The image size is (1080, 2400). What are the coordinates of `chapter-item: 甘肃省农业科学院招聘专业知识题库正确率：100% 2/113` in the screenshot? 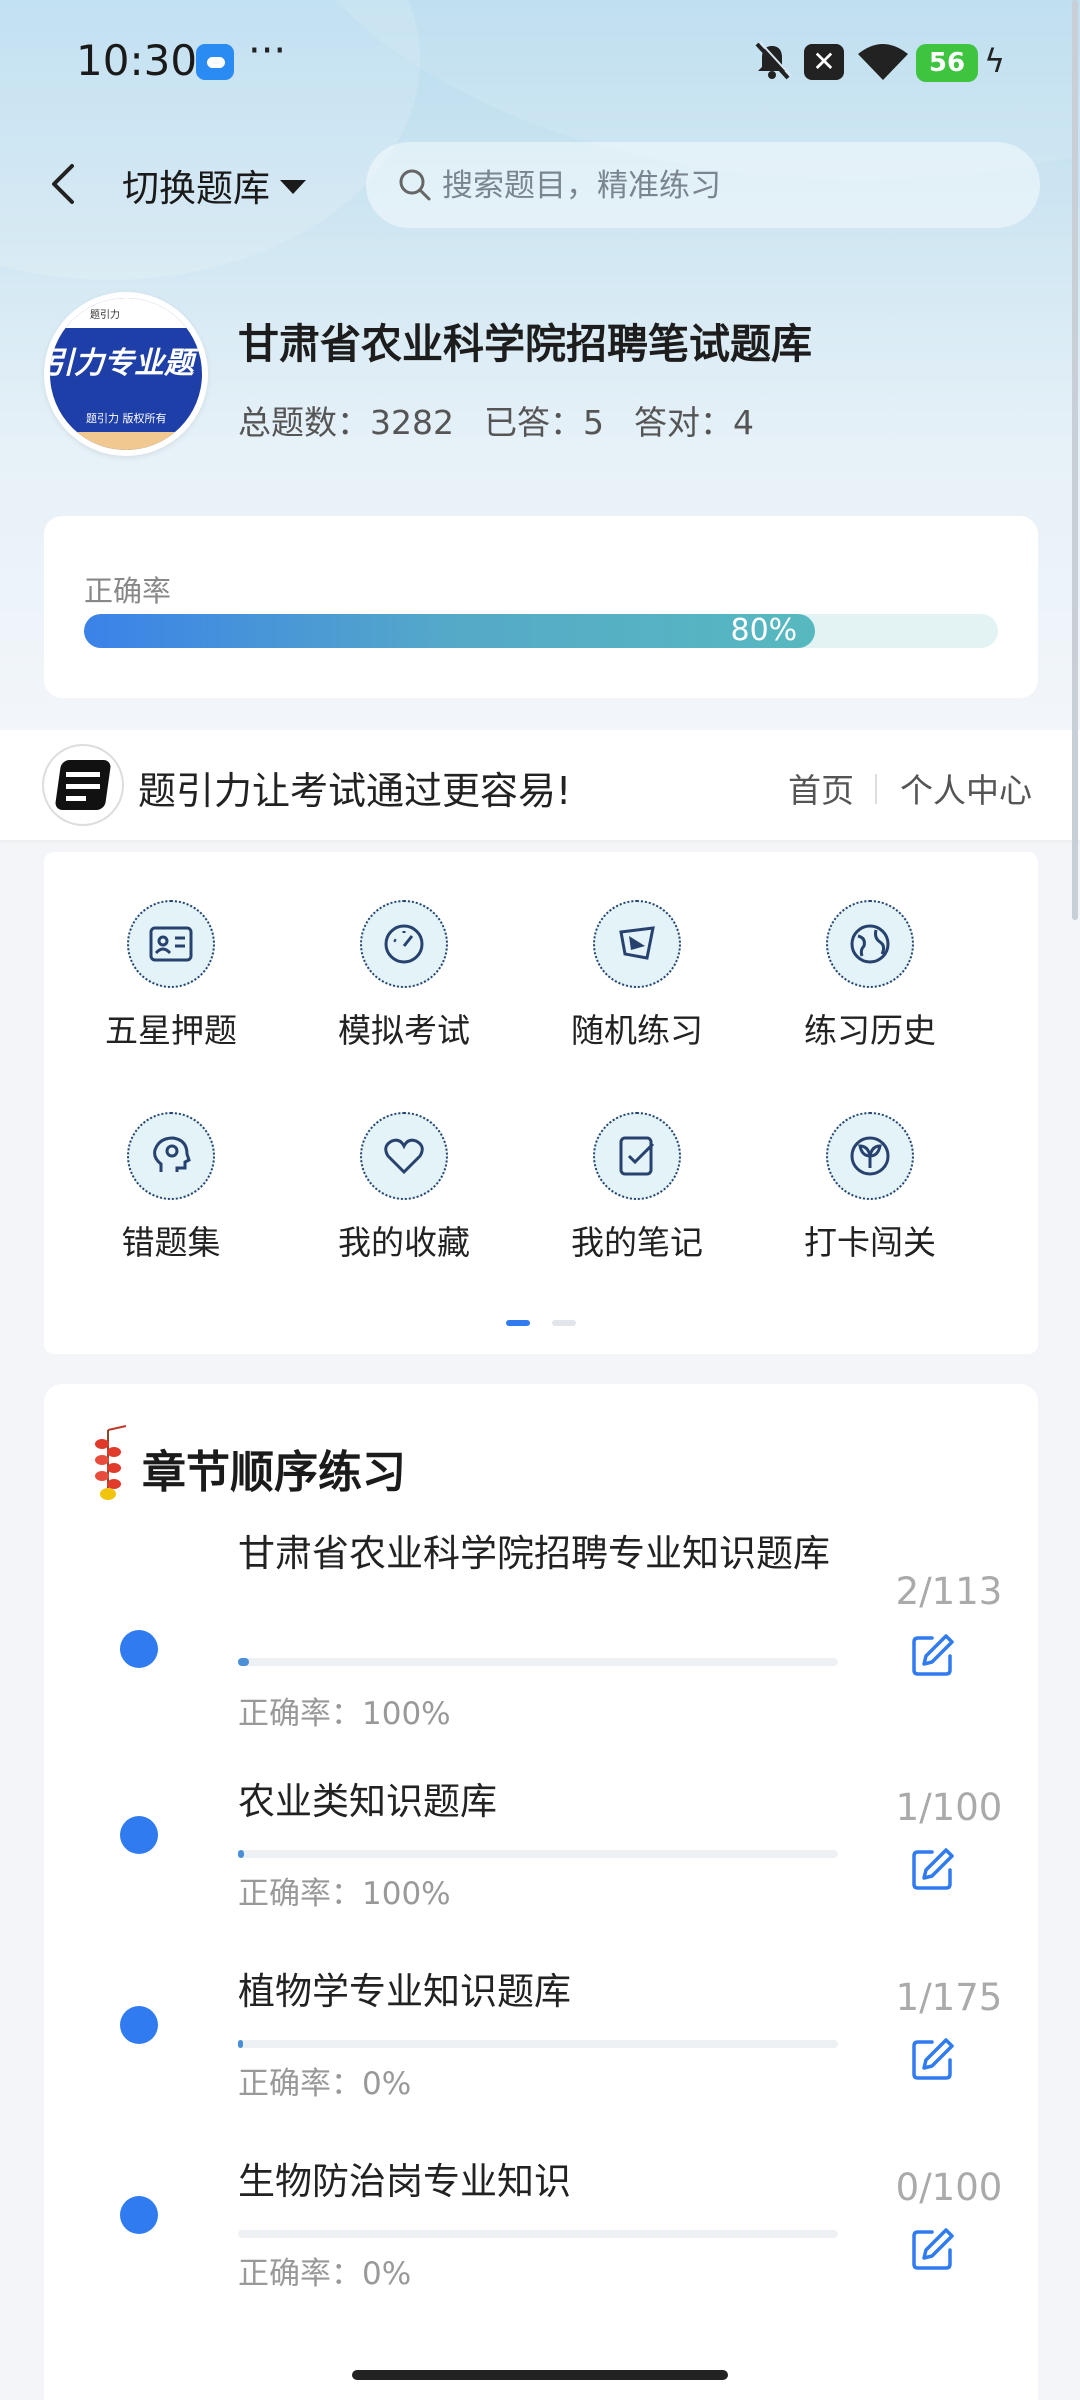 It's located at (541, 1630).